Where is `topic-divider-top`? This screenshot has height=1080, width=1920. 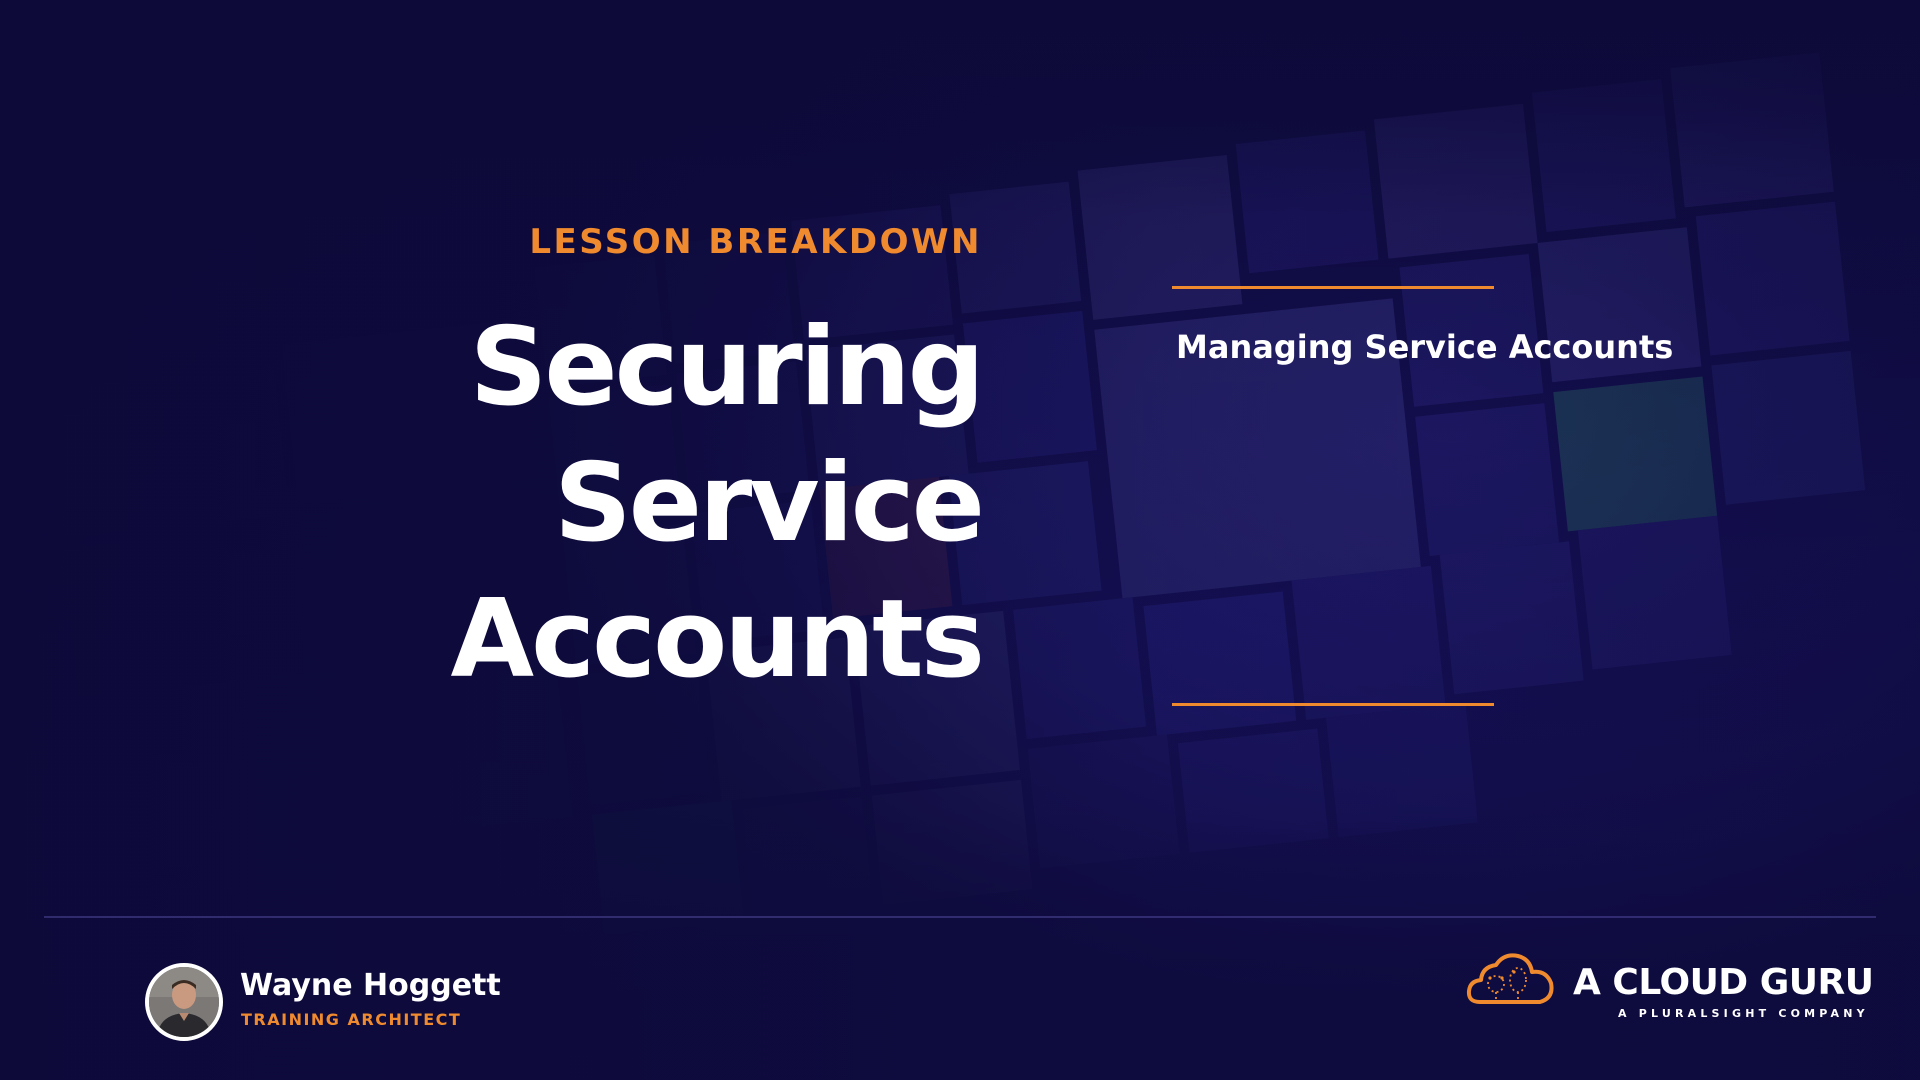
topic-divider-top is located at coordinates (1333, 287).